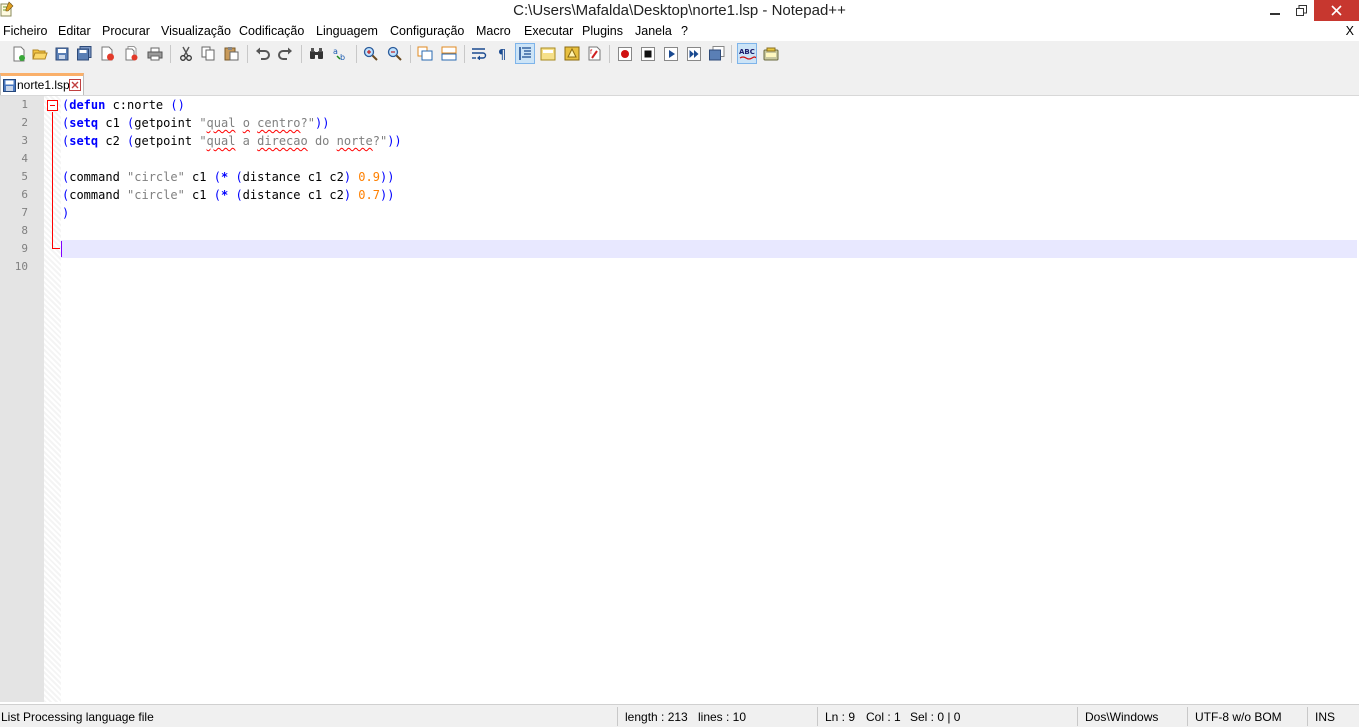  I want to click on tab-close-icon, so click(75, 85).